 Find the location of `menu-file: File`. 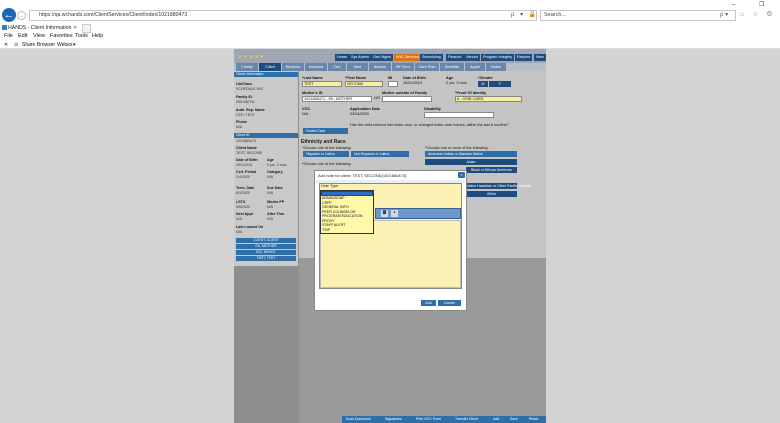

menu-file: File is located at coordinates (8, 36).